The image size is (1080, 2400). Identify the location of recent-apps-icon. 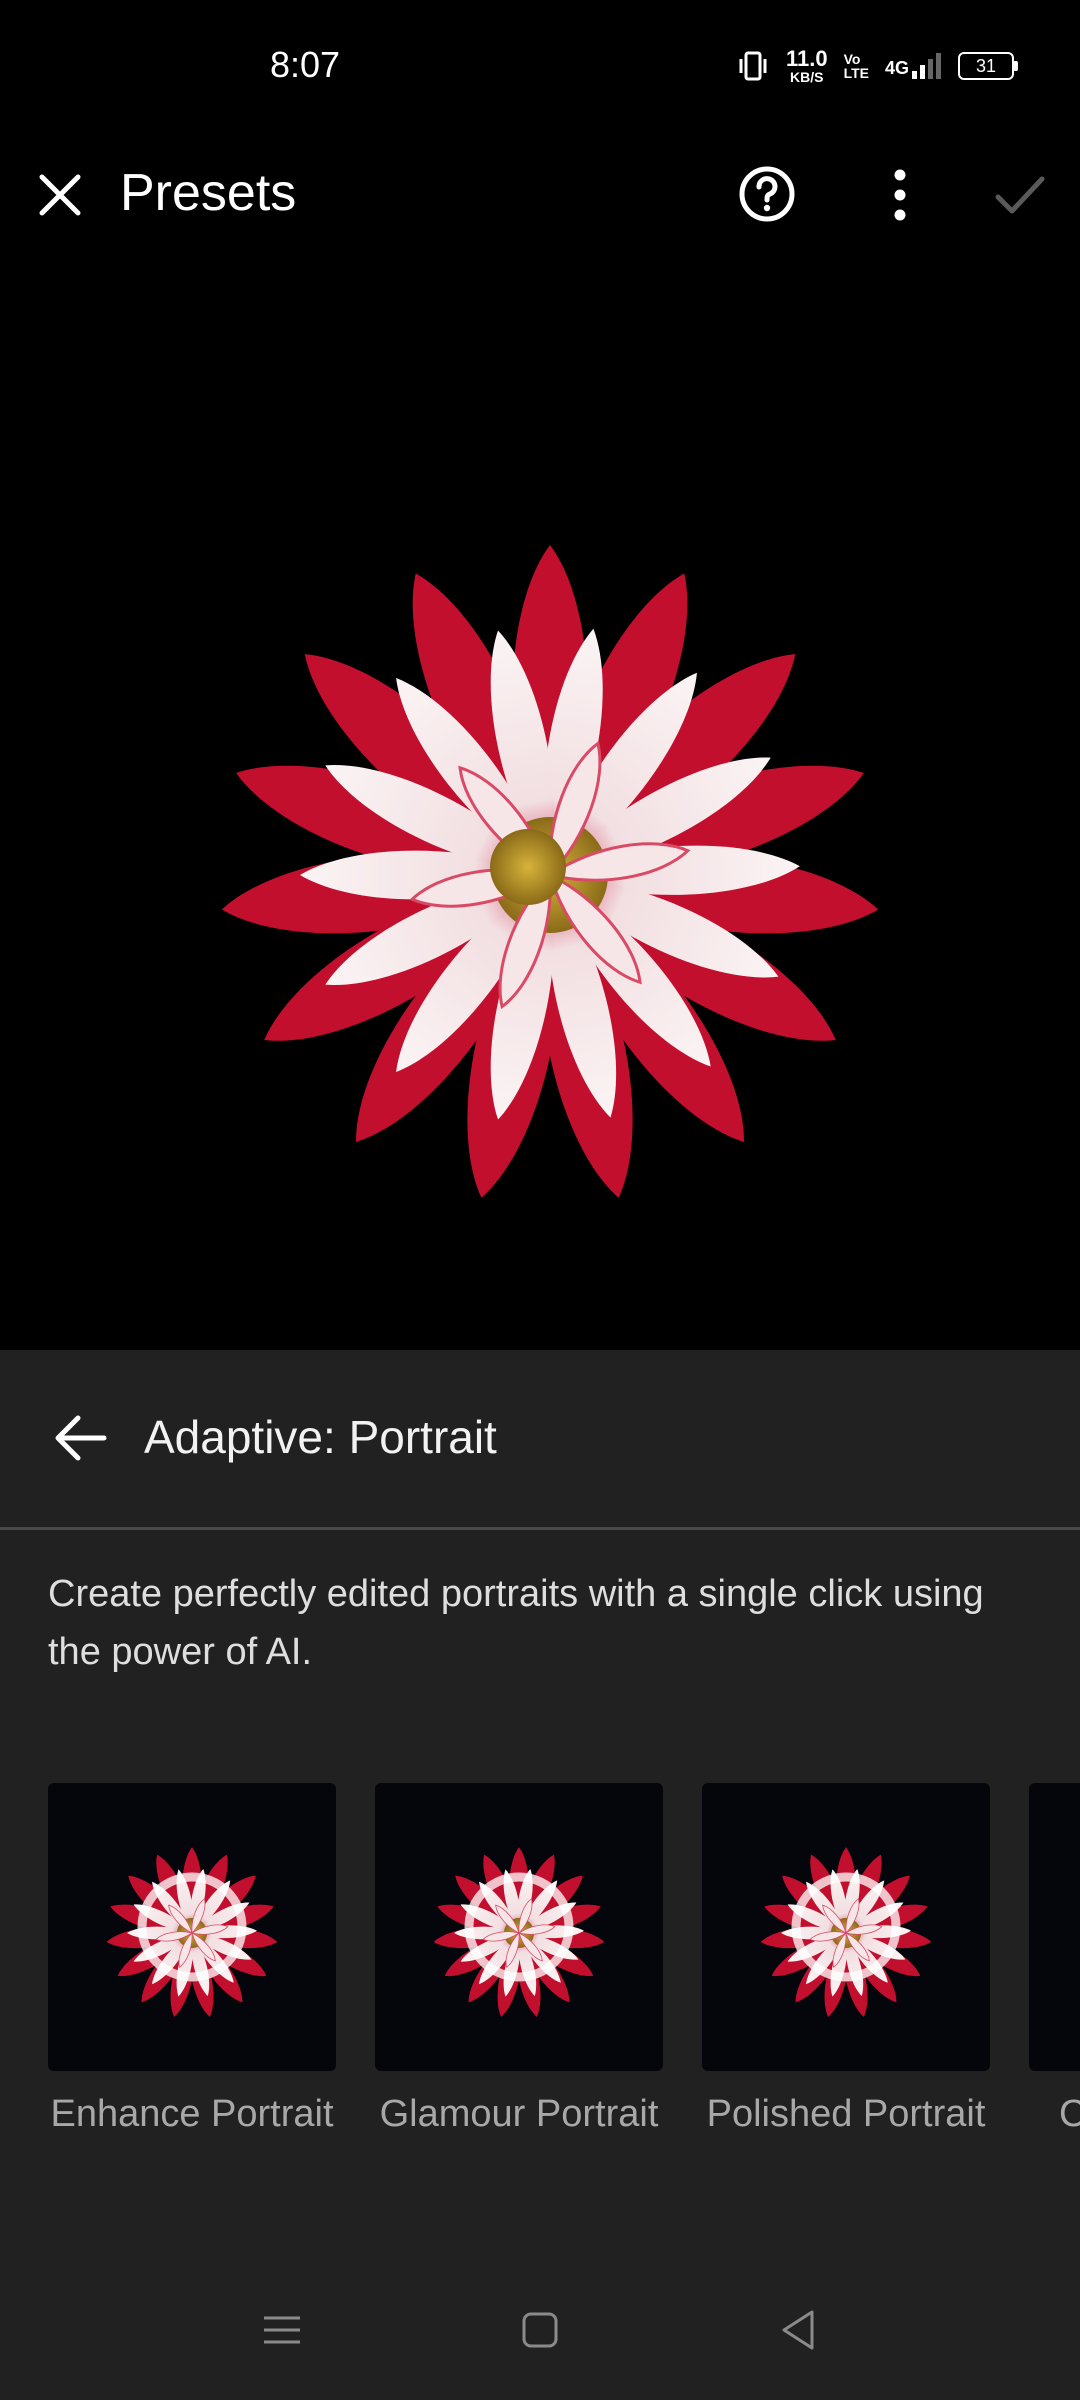
(282, 2330).